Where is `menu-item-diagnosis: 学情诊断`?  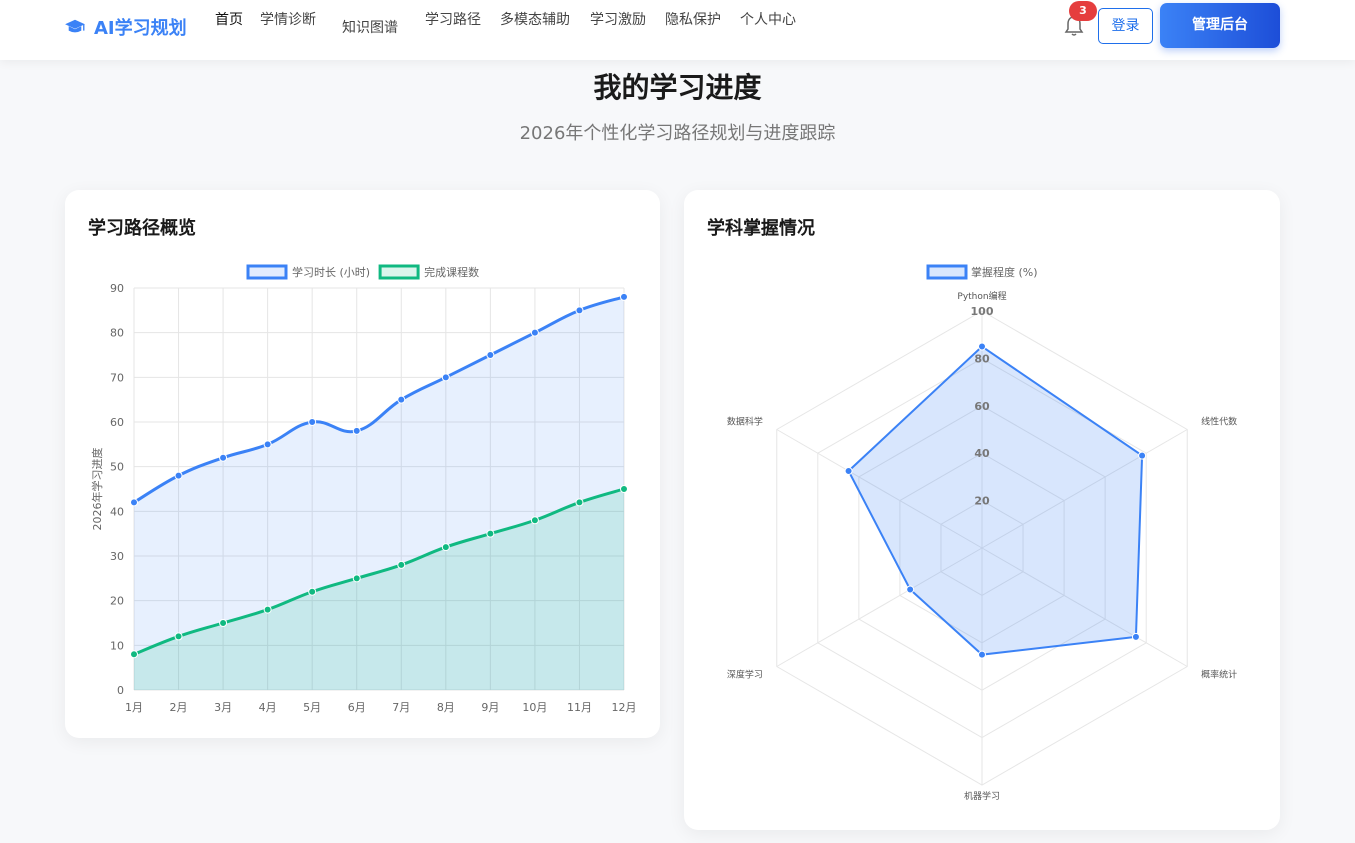 menu-item-diagnosis: 学情诊断 is located at coordinates (288, 19).